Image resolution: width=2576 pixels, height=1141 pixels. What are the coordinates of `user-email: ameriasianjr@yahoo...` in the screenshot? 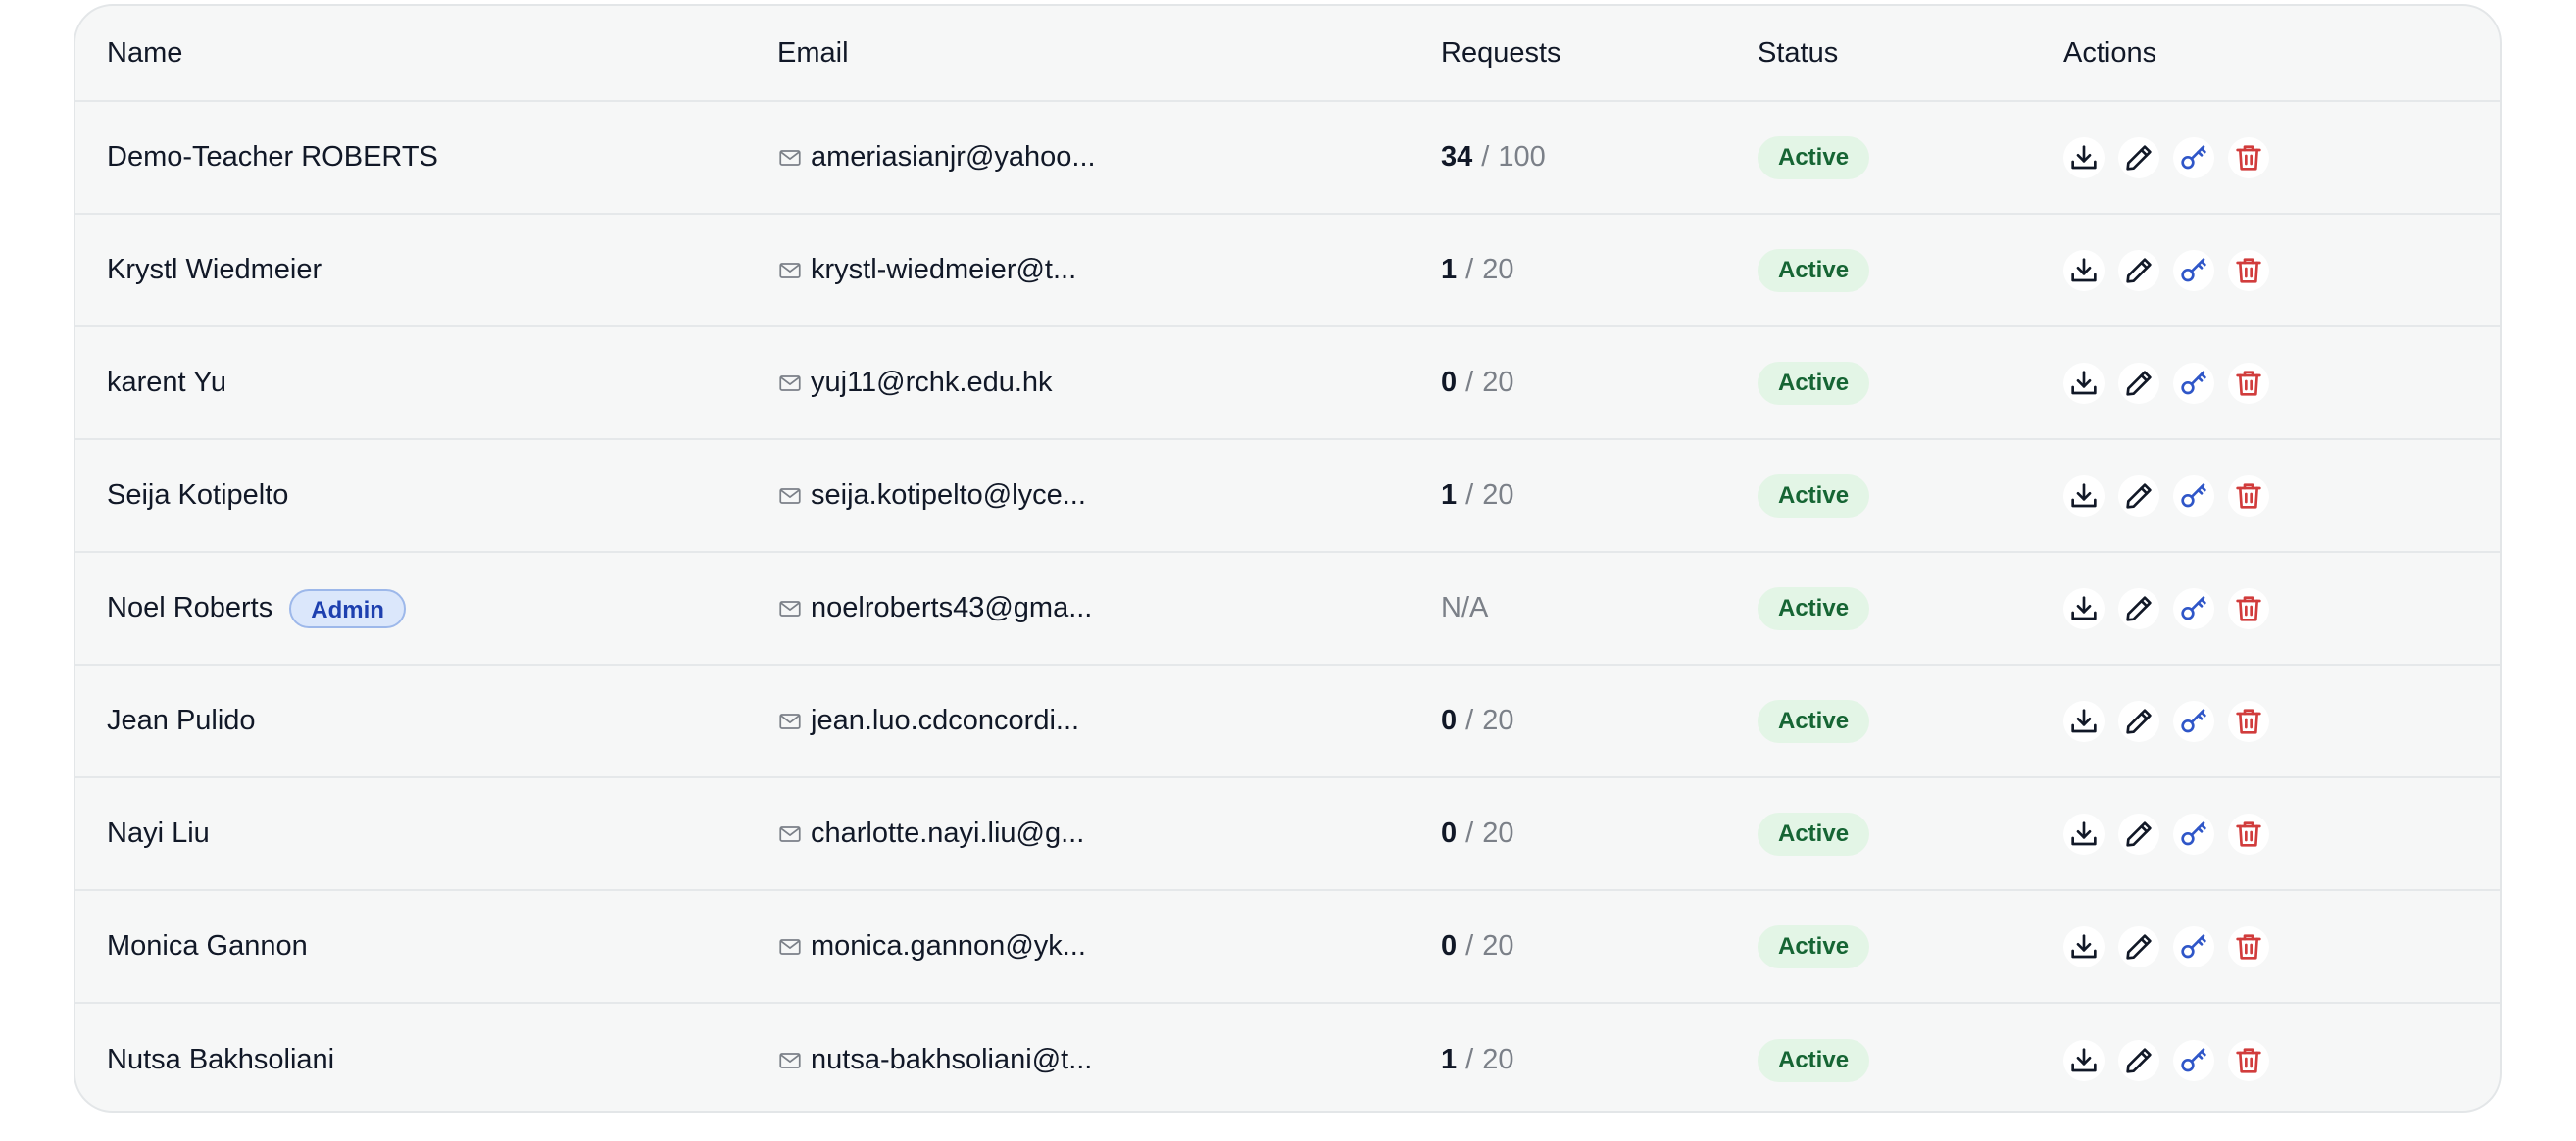 It's located at (953, 157).